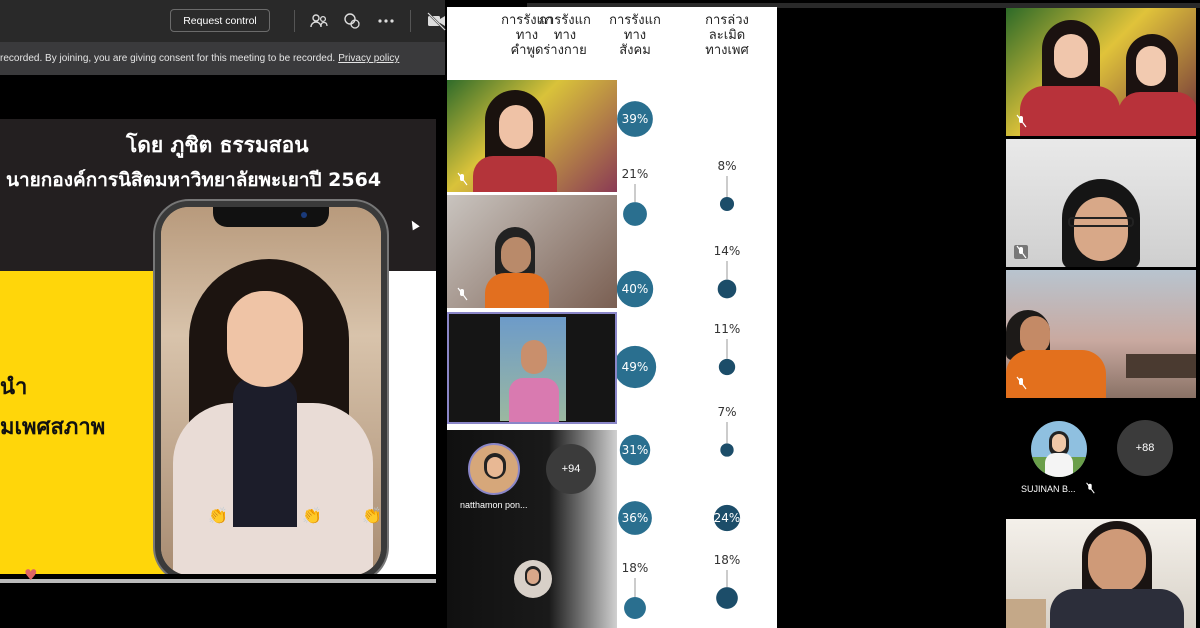 This screenshot has height=628, width=1200. I want to click on header-physical: การรังแก ทาง ร่างกาย, so click(565, 35).